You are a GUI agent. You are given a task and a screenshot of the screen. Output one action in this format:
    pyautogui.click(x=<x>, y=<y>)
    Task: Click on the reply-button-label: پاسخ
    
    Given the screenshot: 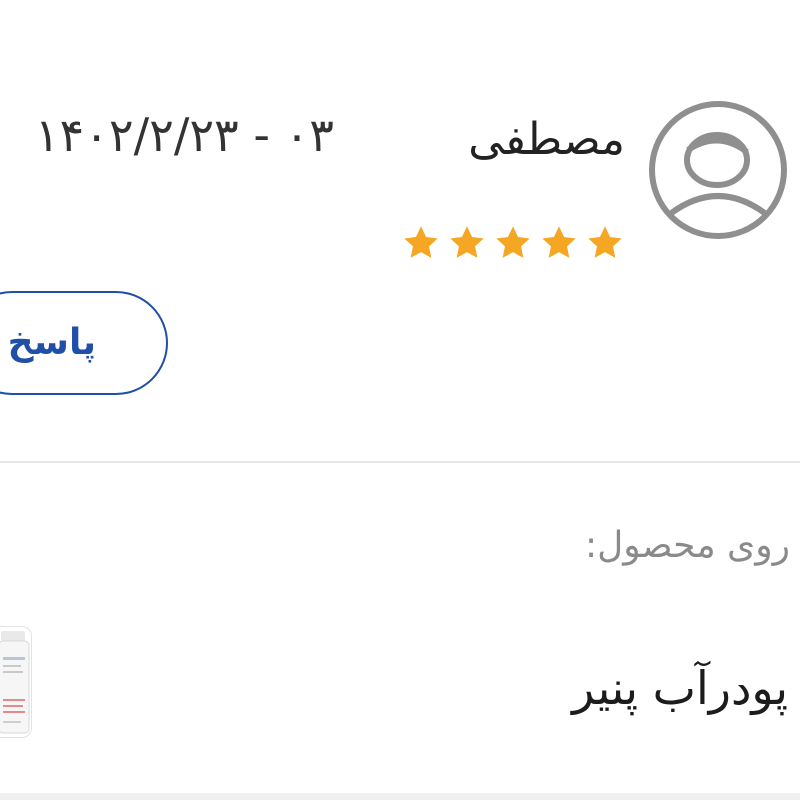 What is the action you would take?
    pyautogui.click(x=51, y=342)
    